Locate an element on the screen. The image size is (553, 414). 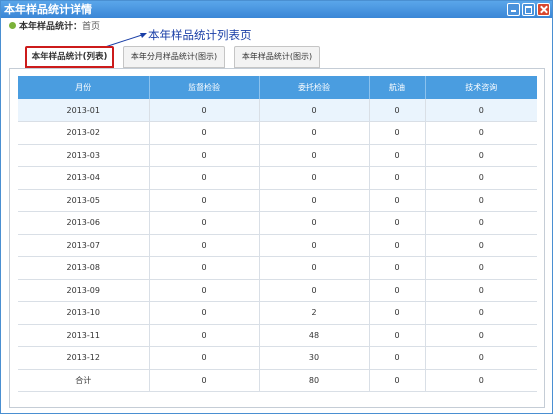
table-row: 2013-07 0 0 0 0 is located at coordinates (277, 245).